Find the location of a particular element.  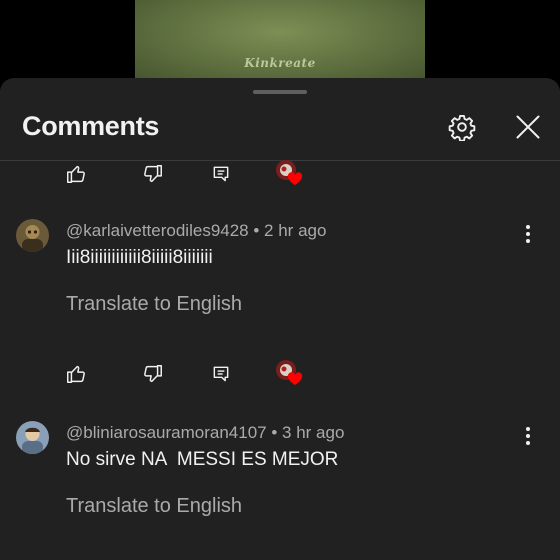

video-player-area: Kinkreate is located at coordinates (280, 40).